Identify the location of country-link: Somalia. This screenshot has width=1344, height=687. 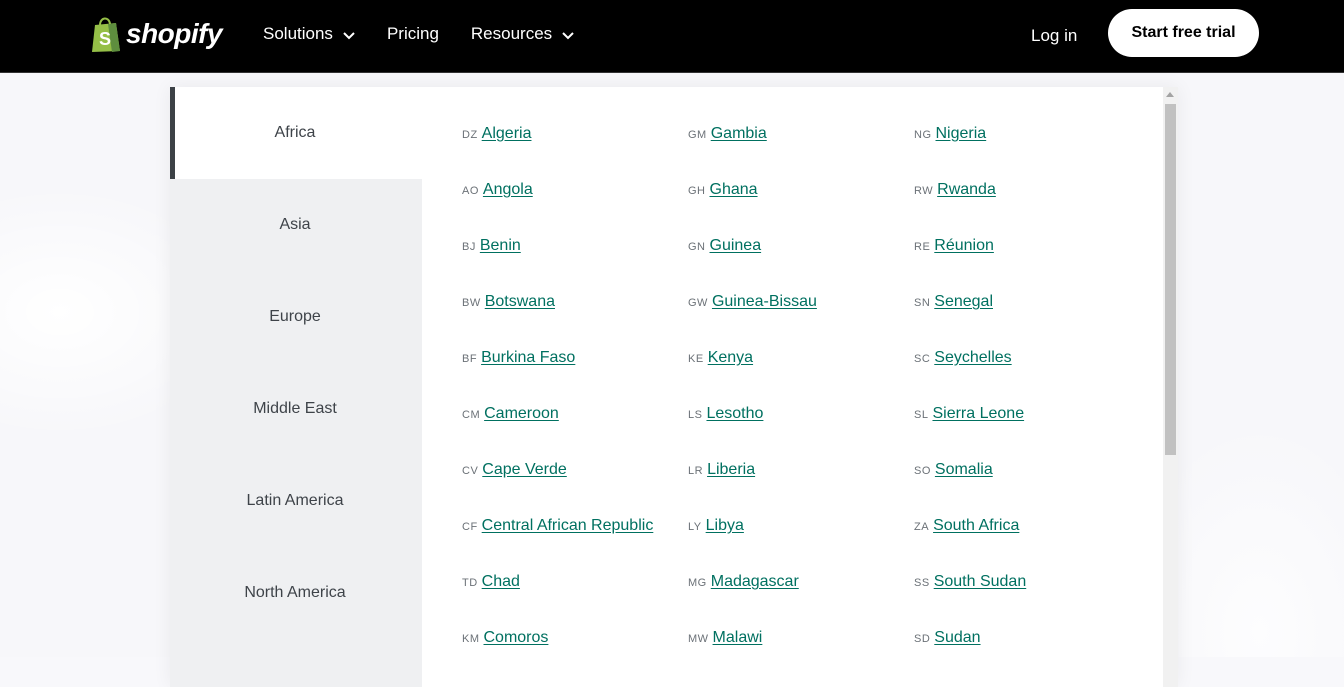
(964, 470).